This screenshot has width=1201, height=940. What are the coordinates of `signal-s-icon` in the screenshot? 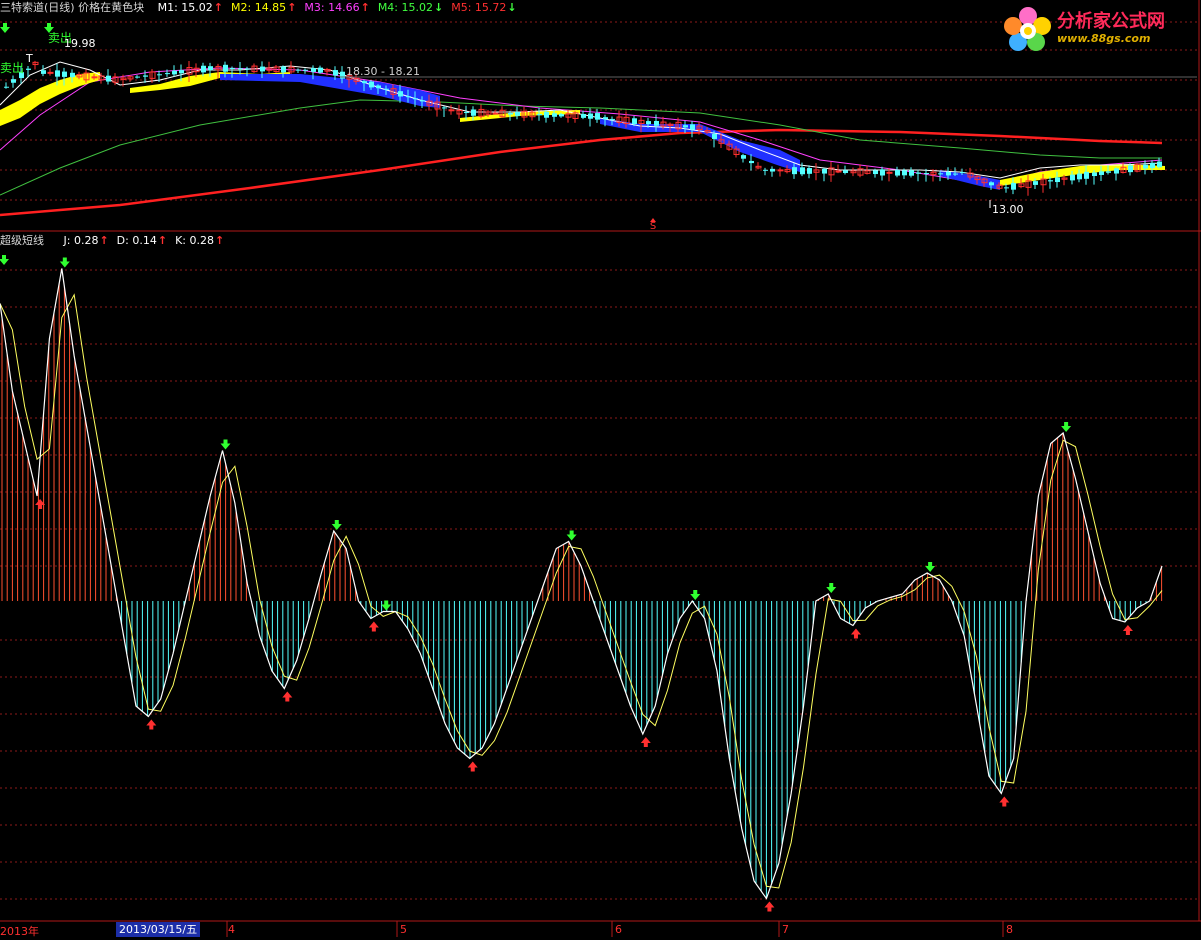 It's located at (653, 220).